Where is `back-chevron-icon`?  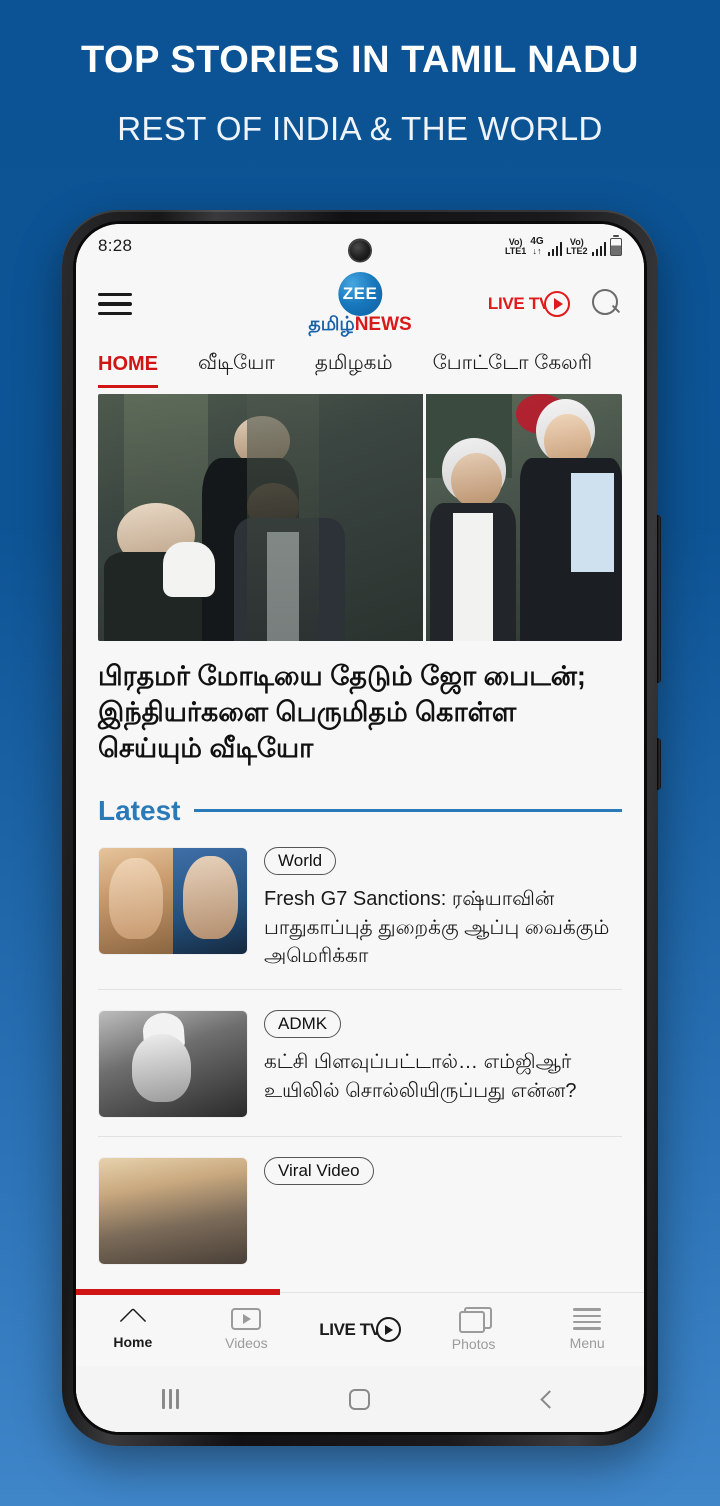 back-chevron-icon is located at coordinates (549, 1399).